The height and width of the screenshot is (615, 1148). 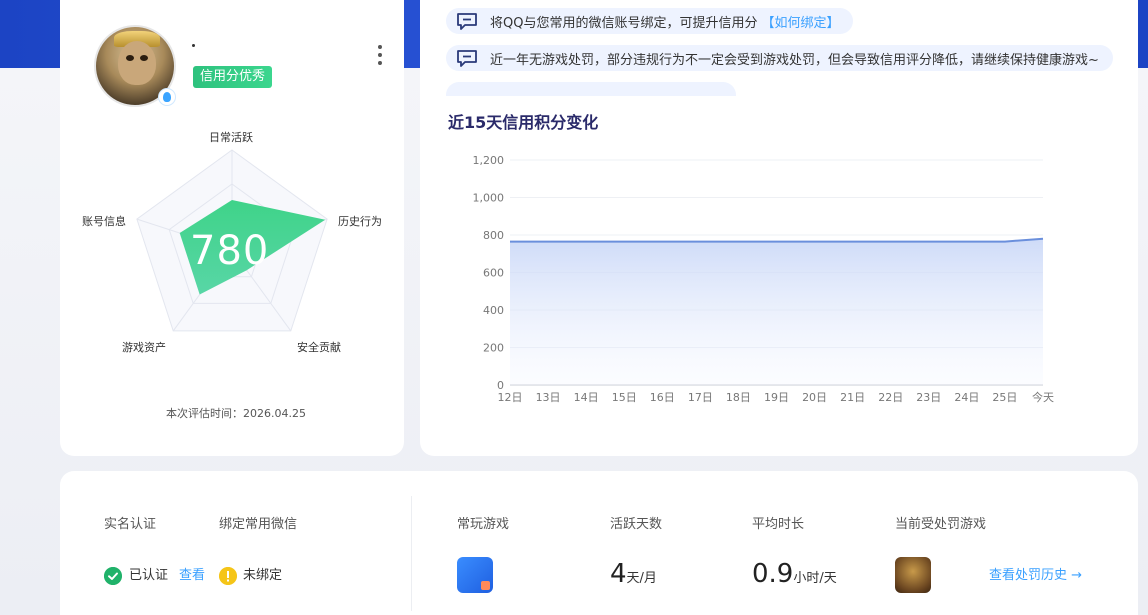 I want to click on radar-label-assets: 游戏资产, so click(x=144, y=347).